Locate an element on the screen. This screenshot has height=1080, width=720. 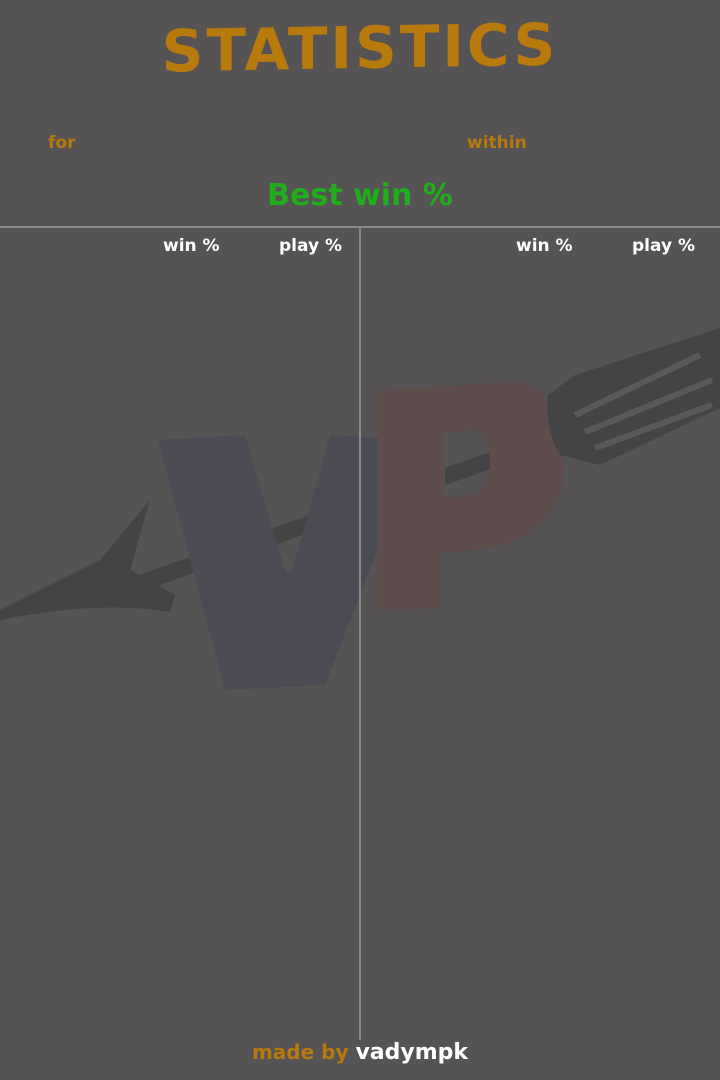
right-win-percent-header: win % is located at coordinates (544, 246).